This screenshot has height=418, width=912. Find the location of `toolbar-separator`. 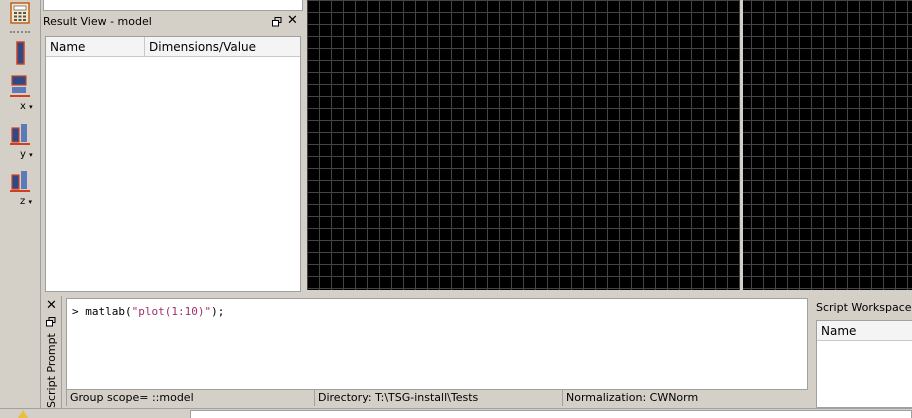

toolbar-separator is located at coordinates (20, 32).